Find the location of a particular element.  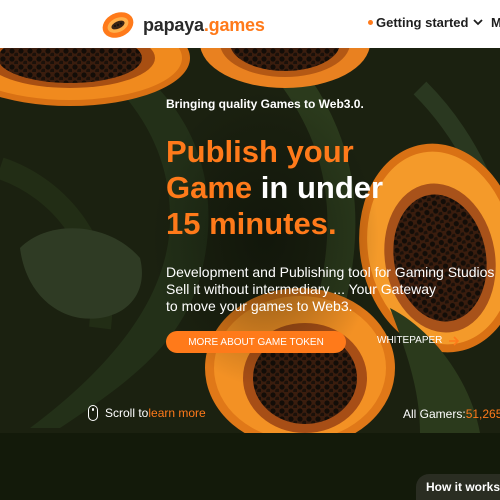

description-line: to move your games to Web3. is located at coordinates (259, 306).